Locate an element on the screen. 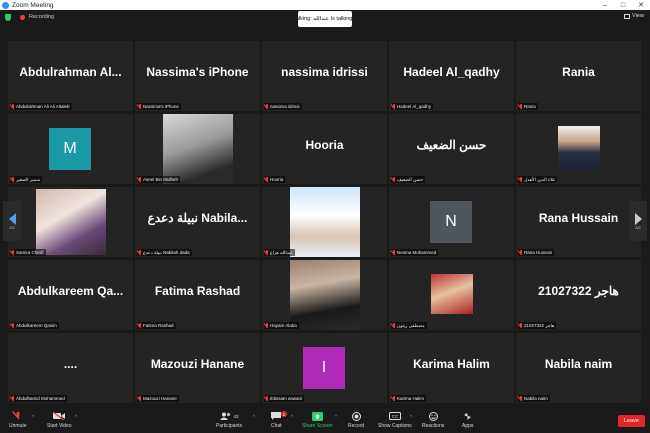 The image size is (650, 433). participant-tile: .... Abdulhamid Mohammed is located at coordinates (70, 368).